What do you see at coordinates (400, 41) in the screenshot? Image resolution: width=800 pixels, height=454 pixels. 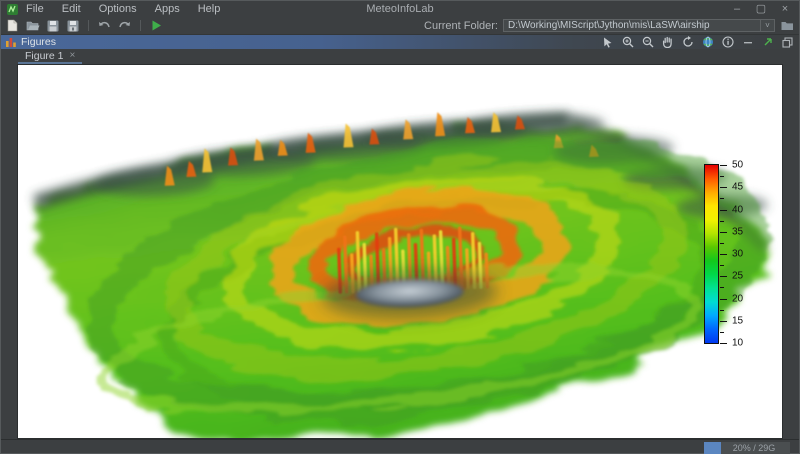 I see `figures-panel-header: Figures` at bounding box center [400, 41].